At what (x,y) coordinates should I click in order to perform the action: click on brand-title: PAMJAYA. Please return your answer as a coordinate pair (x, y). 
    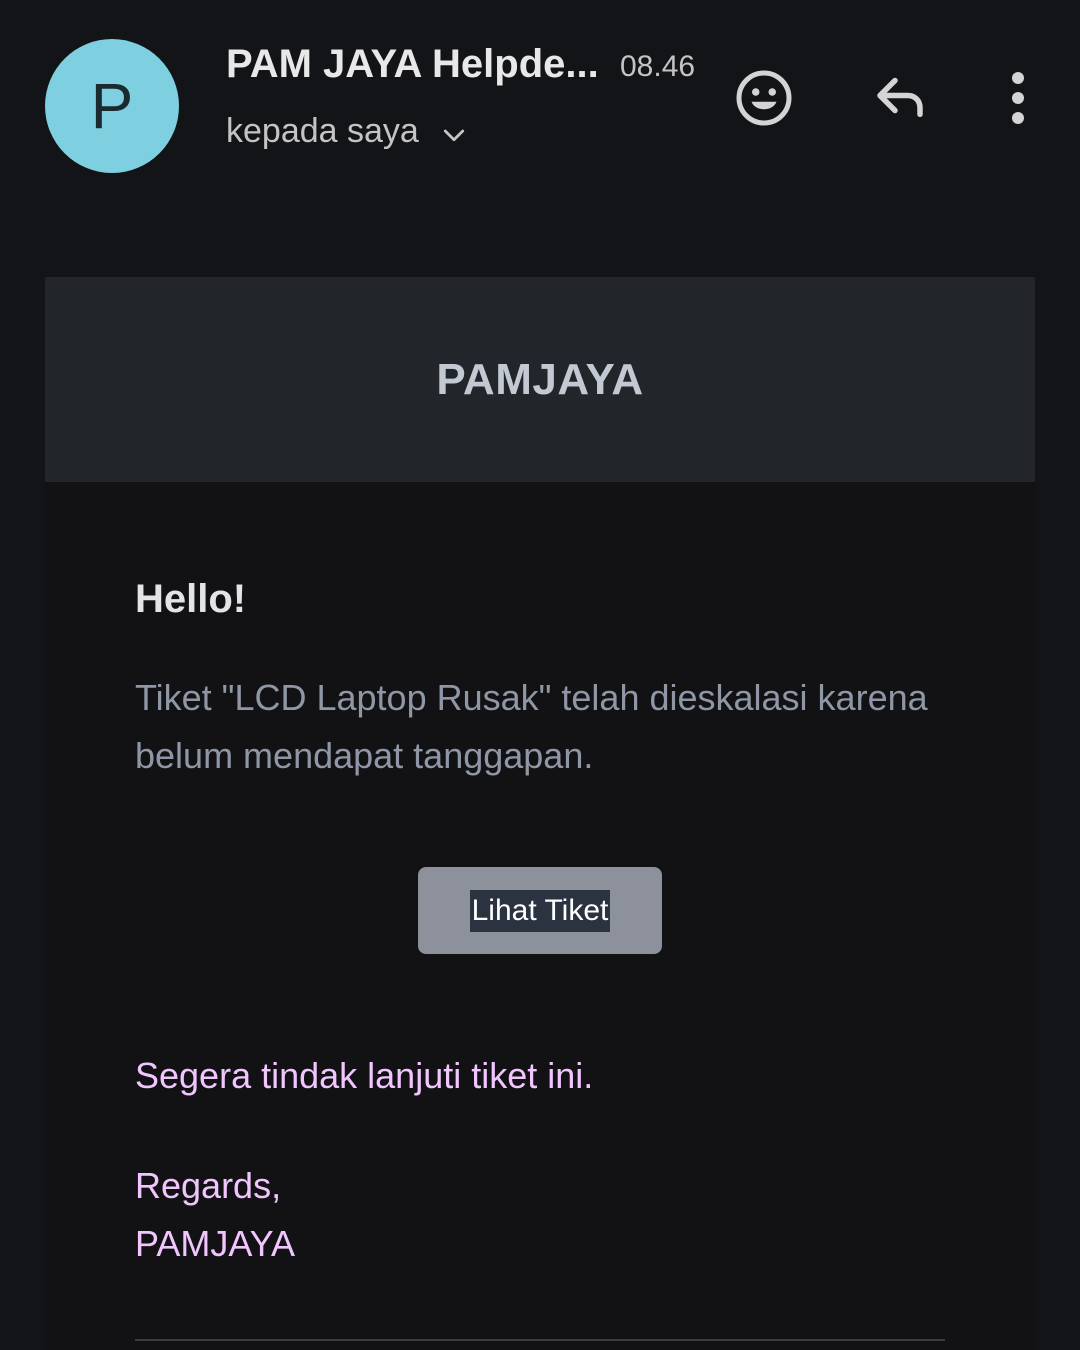
    Looking at the image, I should click on (540, 379).